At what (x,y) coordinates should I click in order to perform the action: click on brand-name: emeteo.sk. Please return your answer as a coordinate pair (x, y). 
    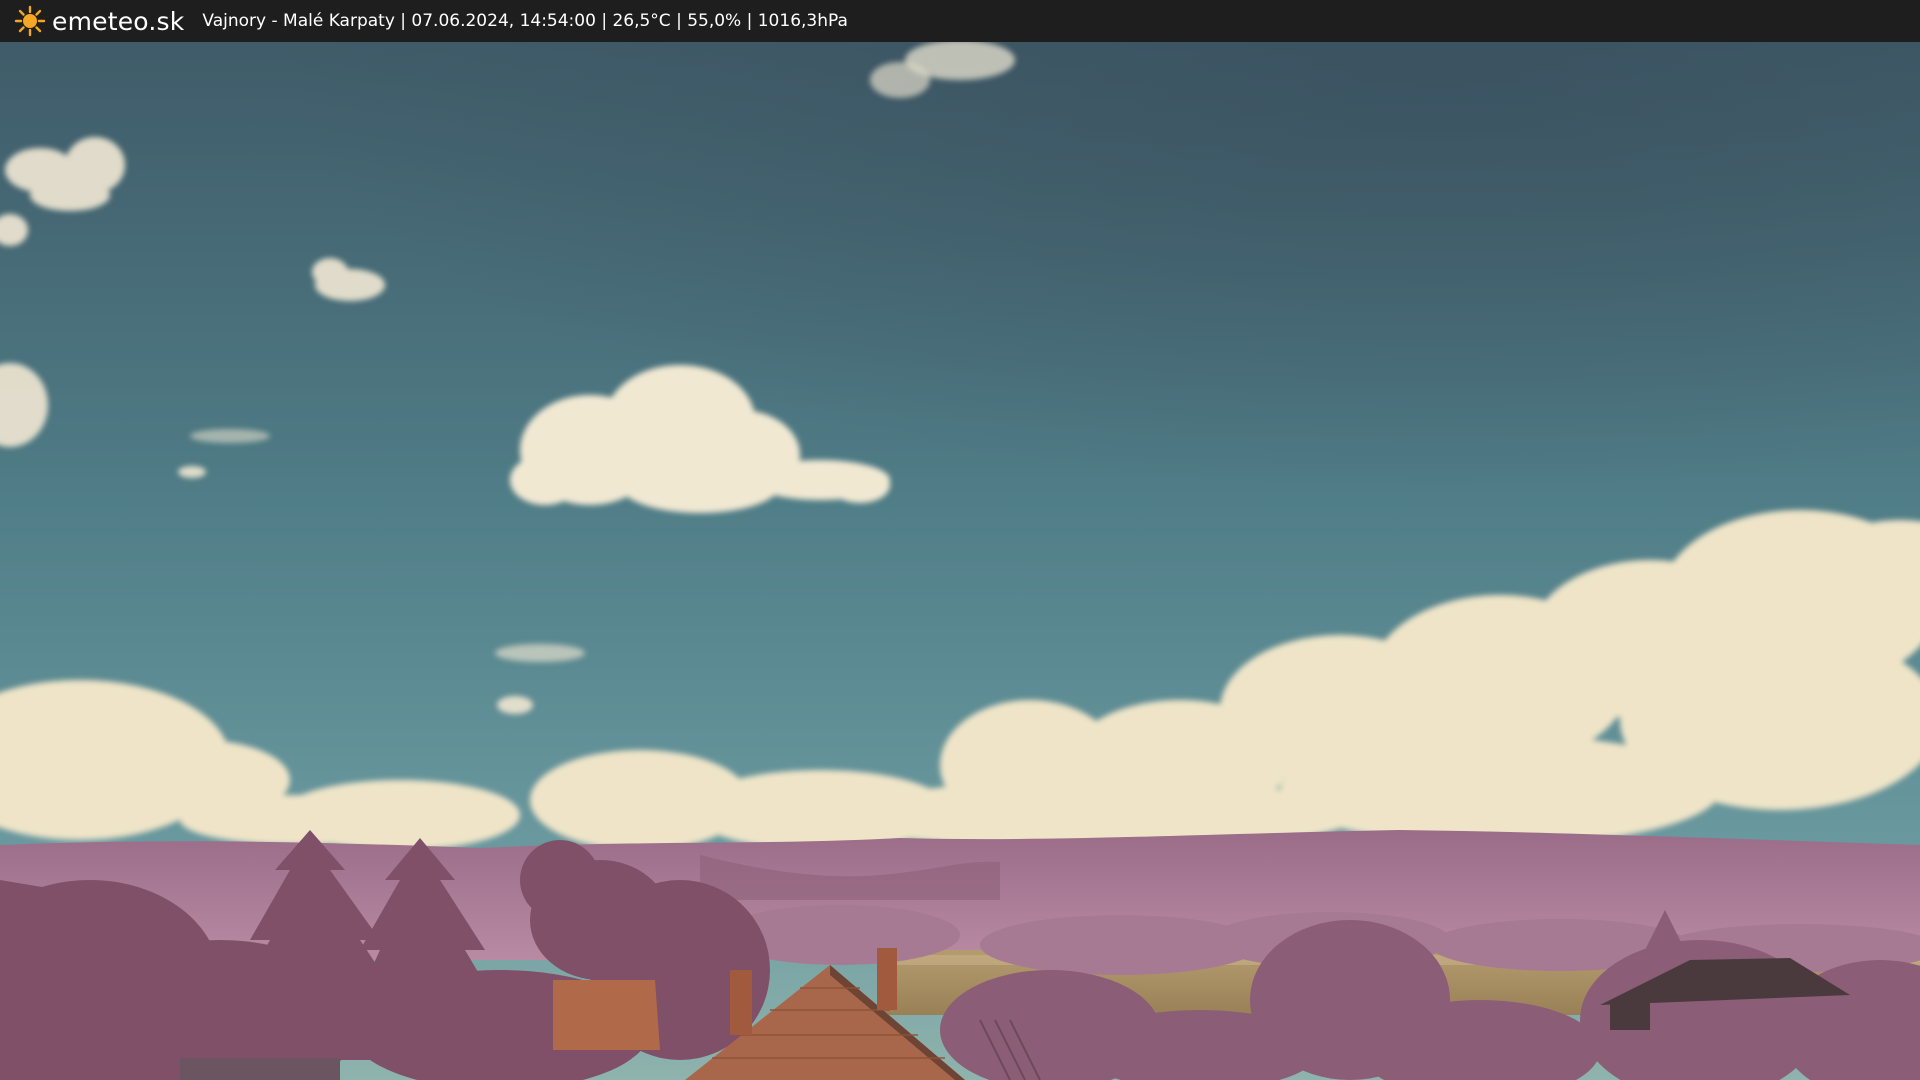
    Looking at the image, I should click on (118, 21).